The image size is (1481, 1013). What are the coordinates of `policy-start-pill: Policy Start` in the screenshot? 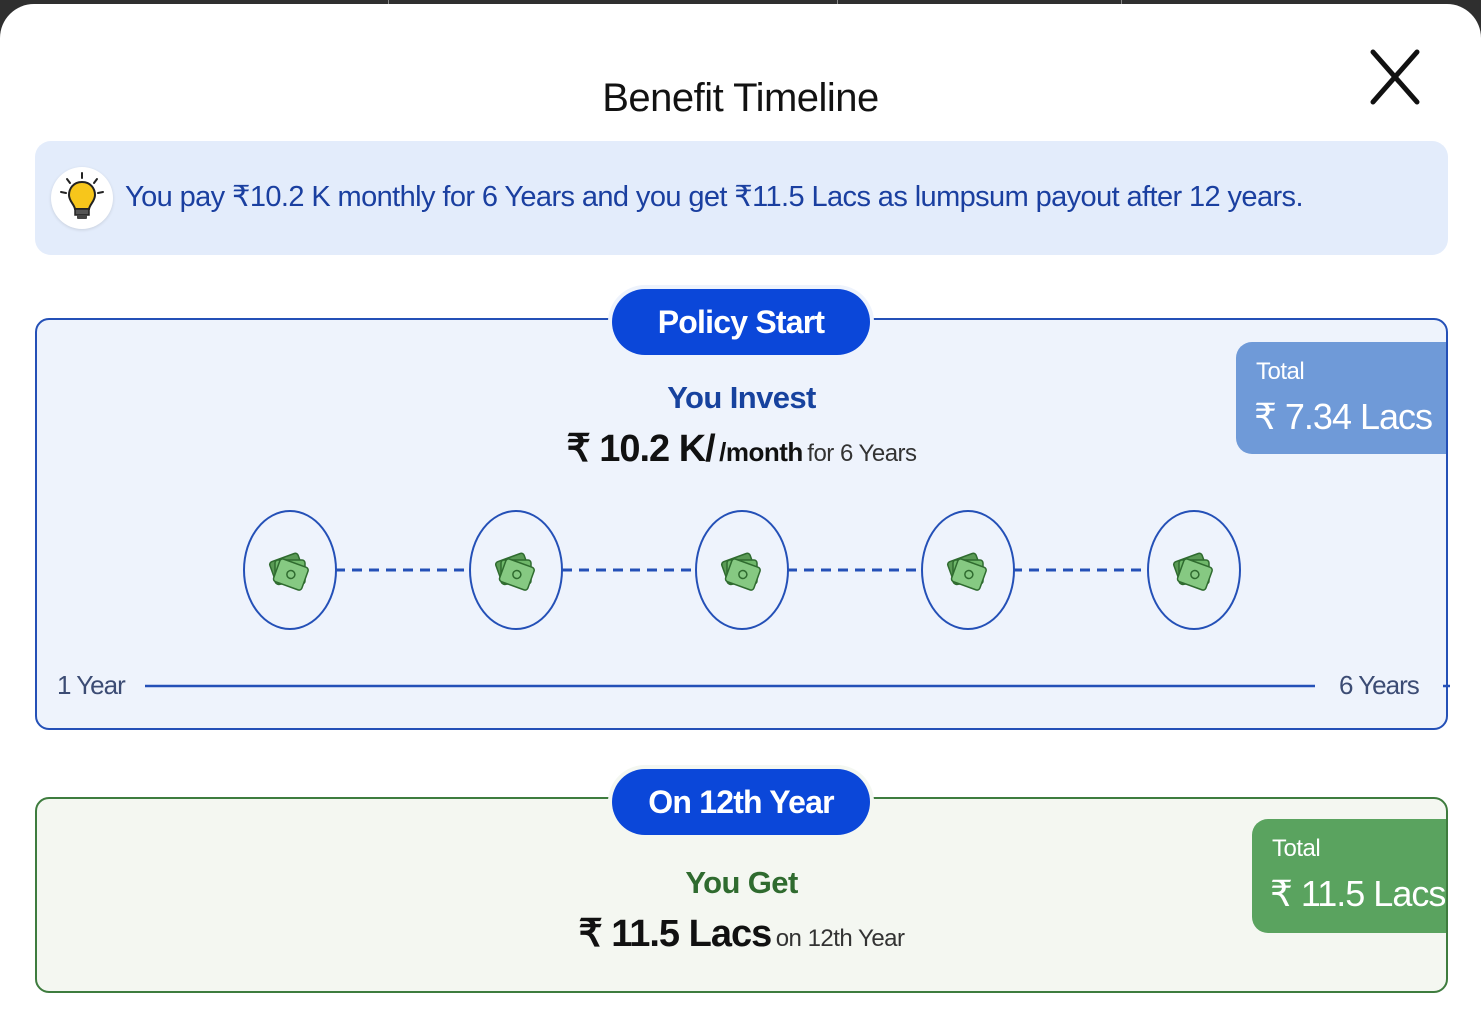 It's located at (741, 322).